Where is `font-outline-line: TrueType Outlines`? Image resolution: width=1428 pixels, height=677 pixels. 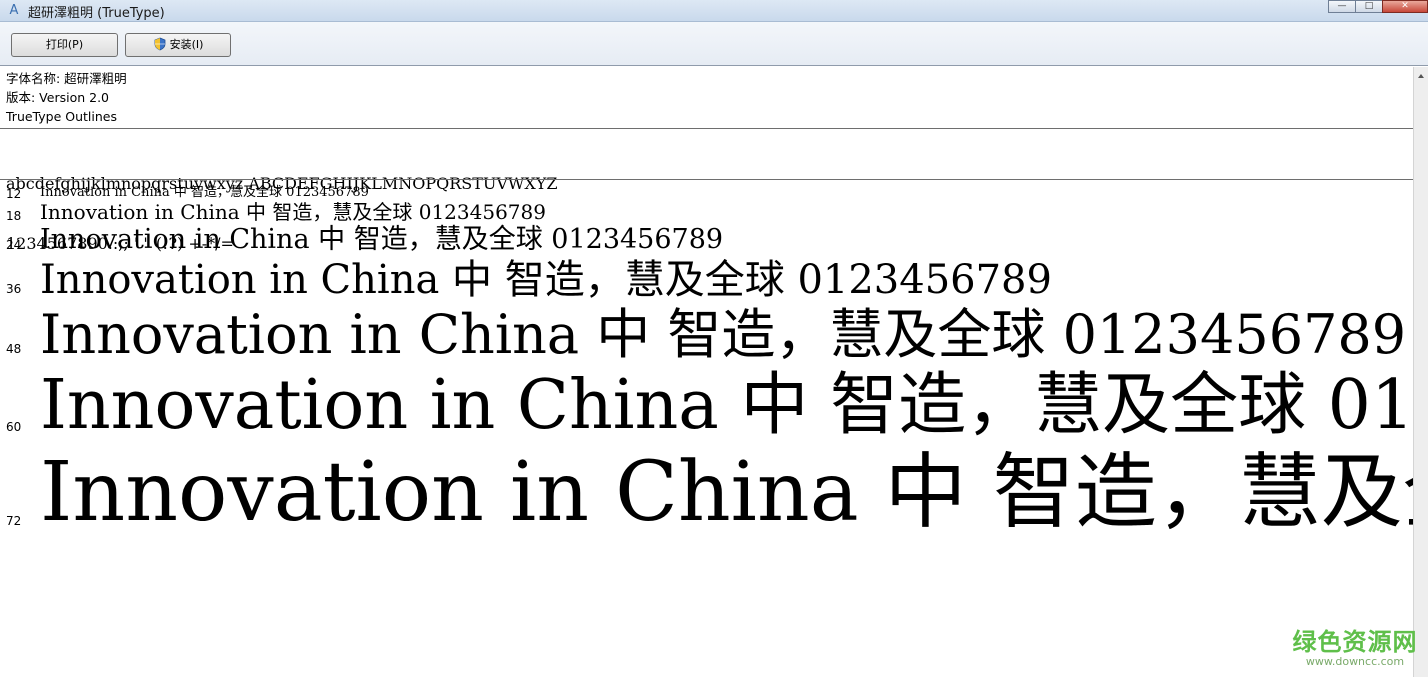
font-outline-line: TrueType Outlines is located at coordinates (61, 116).